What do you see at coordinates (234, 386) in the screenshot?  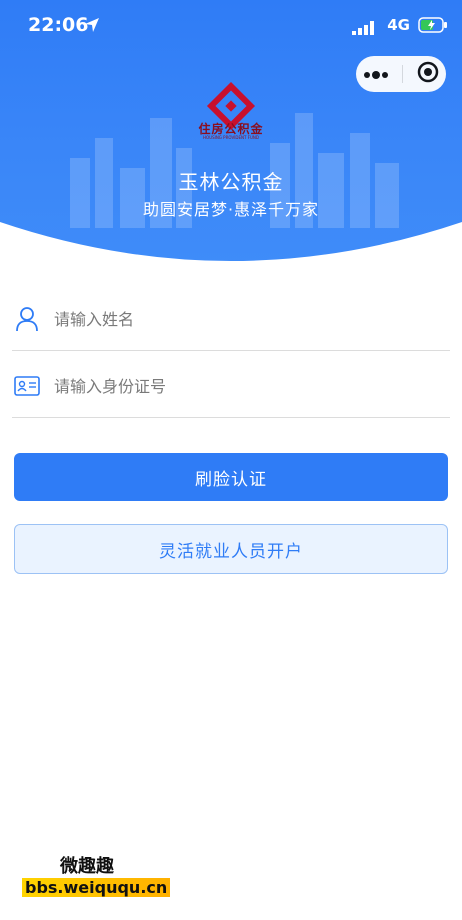 I see `id-number-input` at bounding box center [234, 386].